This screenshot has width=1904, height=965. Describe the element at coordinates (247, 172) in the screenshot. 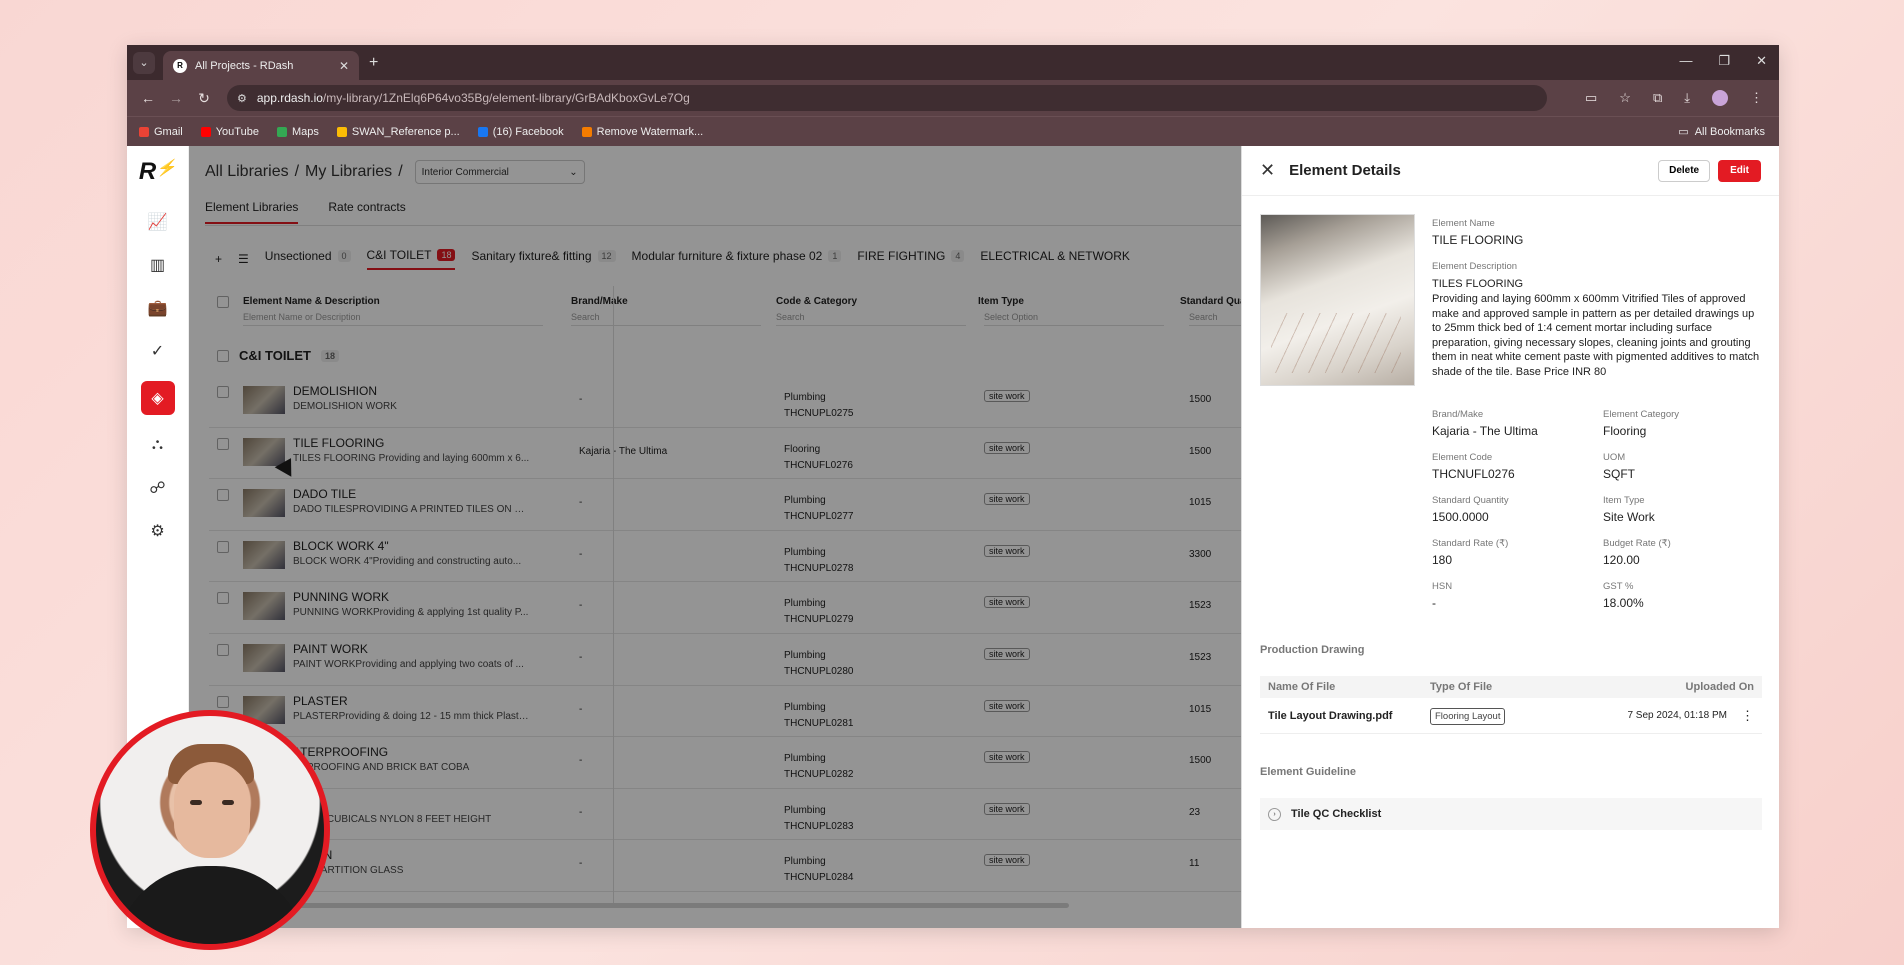

I see `breadcrumb-all-libraries: All Libraries` at that location.